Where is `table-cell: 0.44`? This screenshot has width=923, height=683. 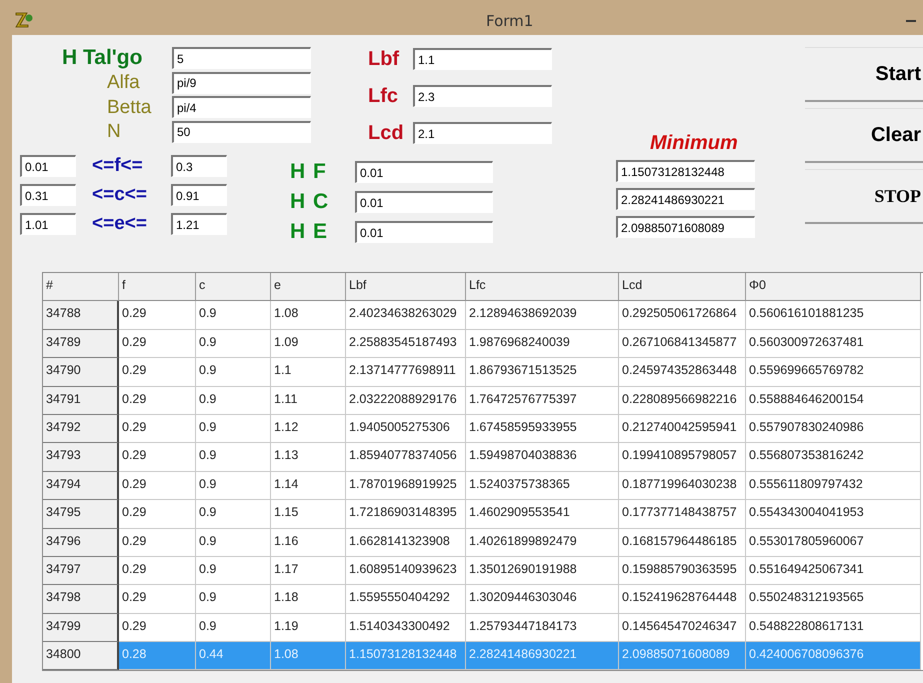
table-cell: 0.44 is located at coordinates (233, 656).